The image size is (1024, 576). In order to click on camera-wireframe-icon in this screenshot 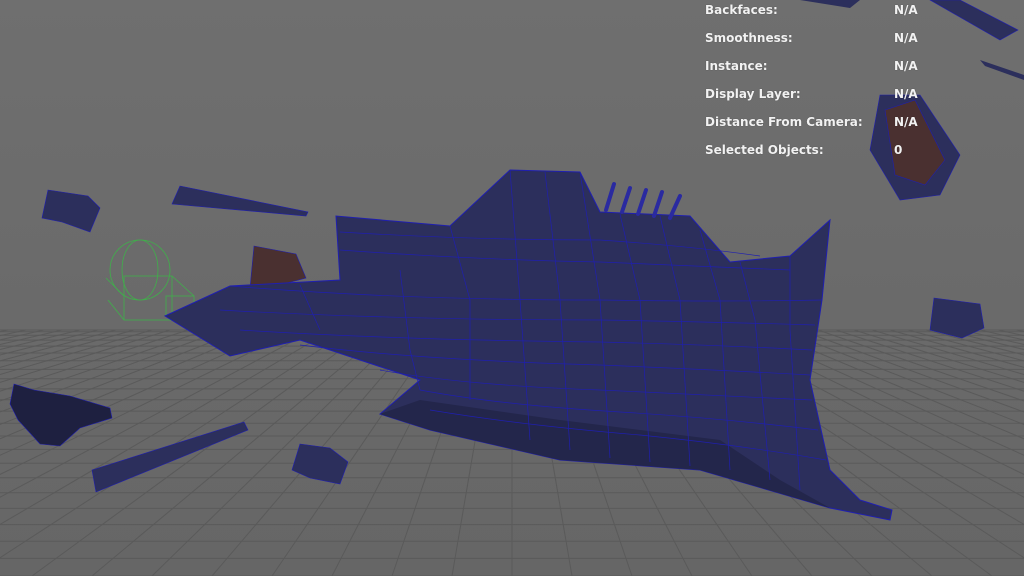, I will do `click(150, 280)`.